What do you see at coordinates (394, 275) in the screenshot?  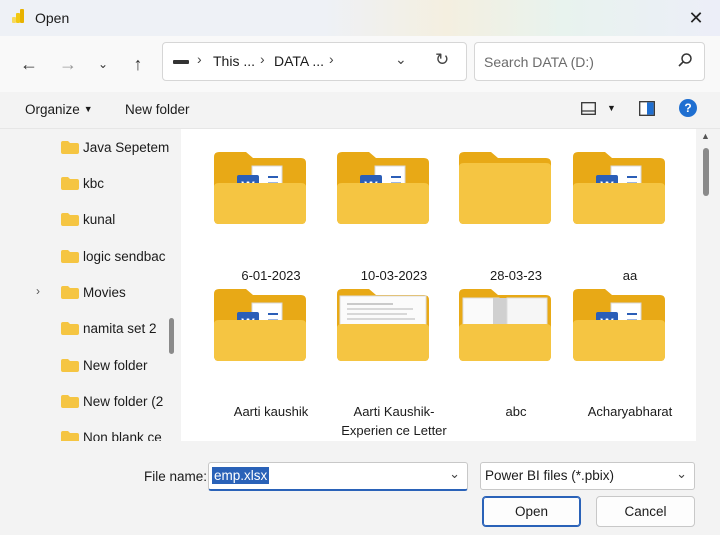 I see `file-name: 10-03-2023` at bounding box center [394, 275].